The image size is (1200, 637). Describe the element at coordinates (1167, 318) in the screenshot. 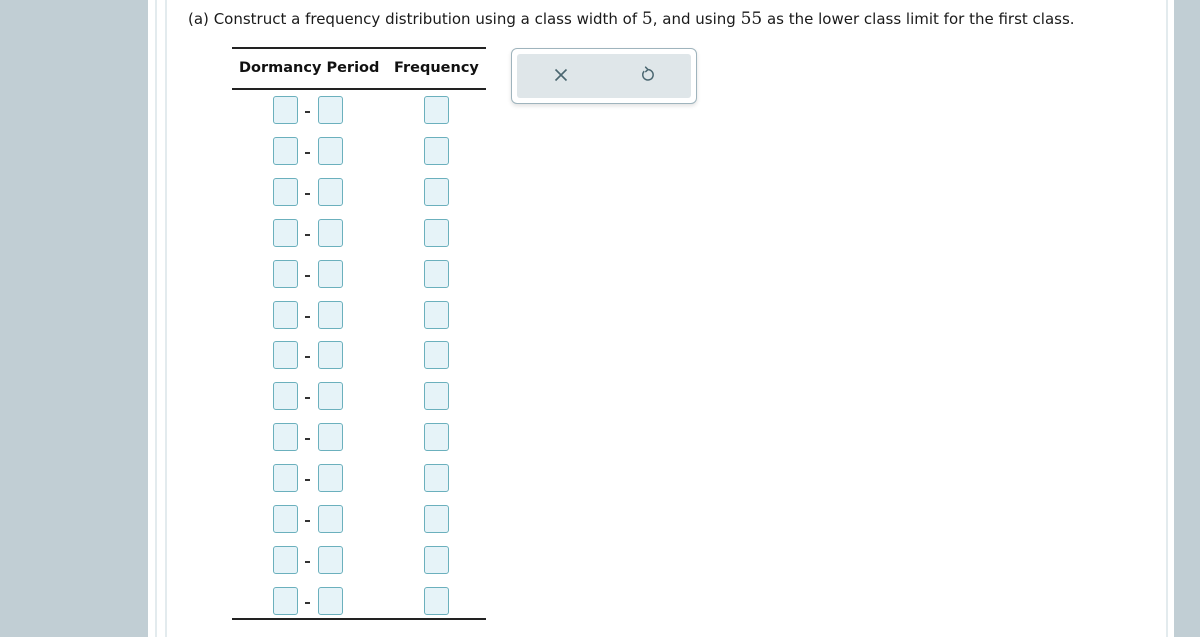

I see `right-border-line` at that location.